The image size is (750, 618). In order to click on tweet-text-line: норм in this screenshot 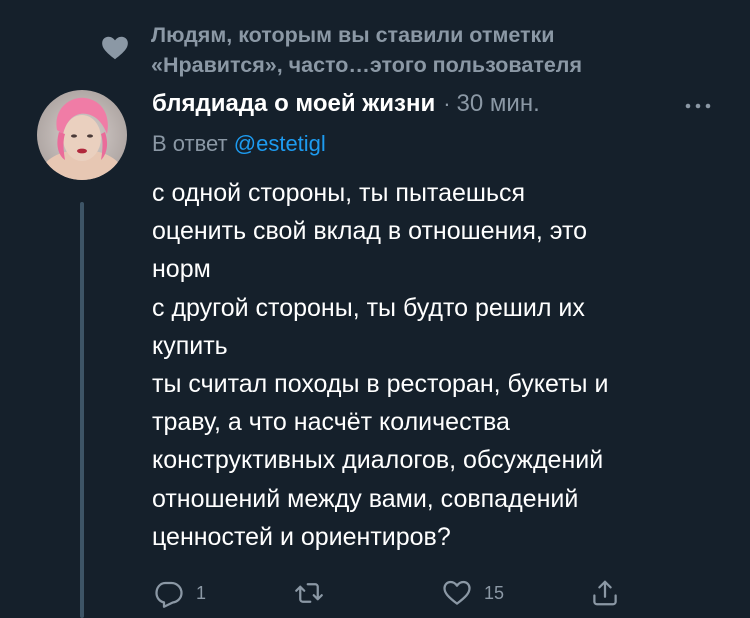, I will do `click(181, 269)`.